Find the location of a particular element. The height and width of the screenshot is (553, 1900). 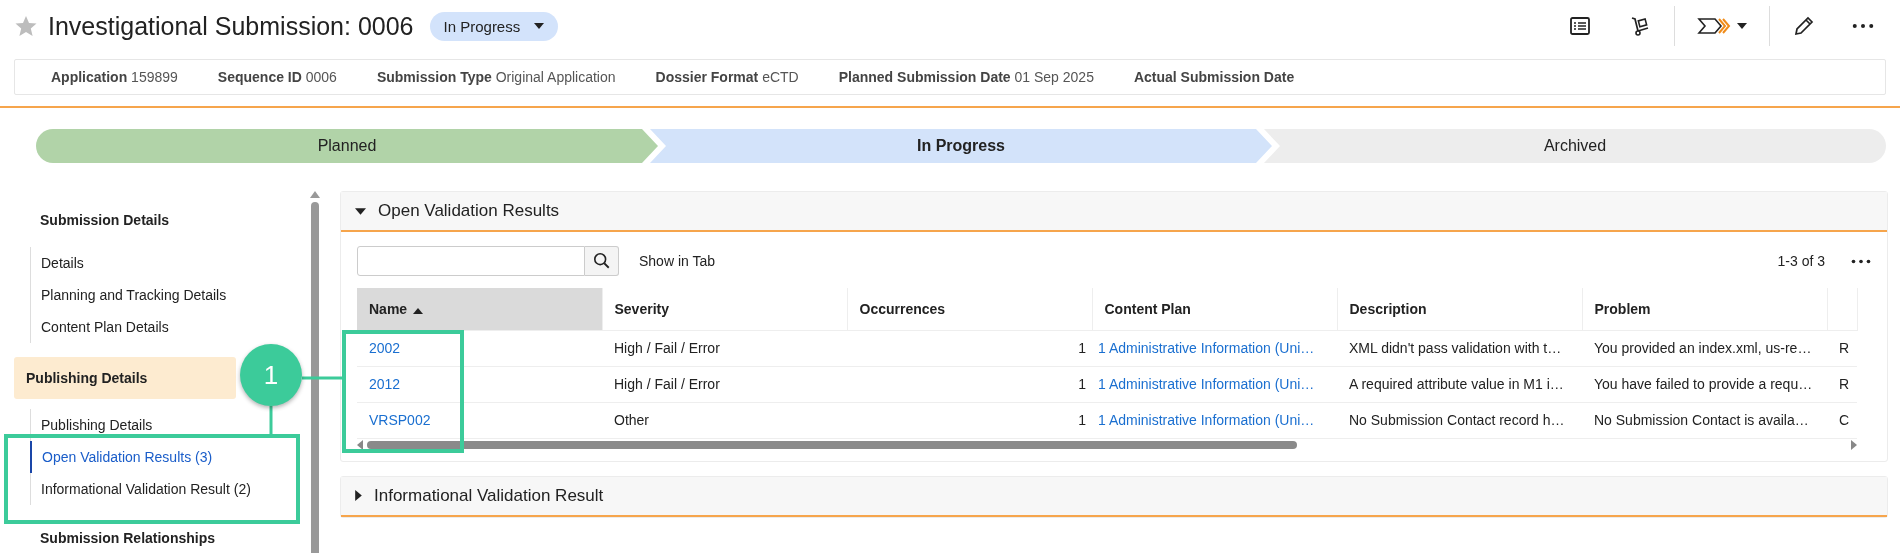

summary-field: Sequence ID 0006 is located at coordinates (277, 77).